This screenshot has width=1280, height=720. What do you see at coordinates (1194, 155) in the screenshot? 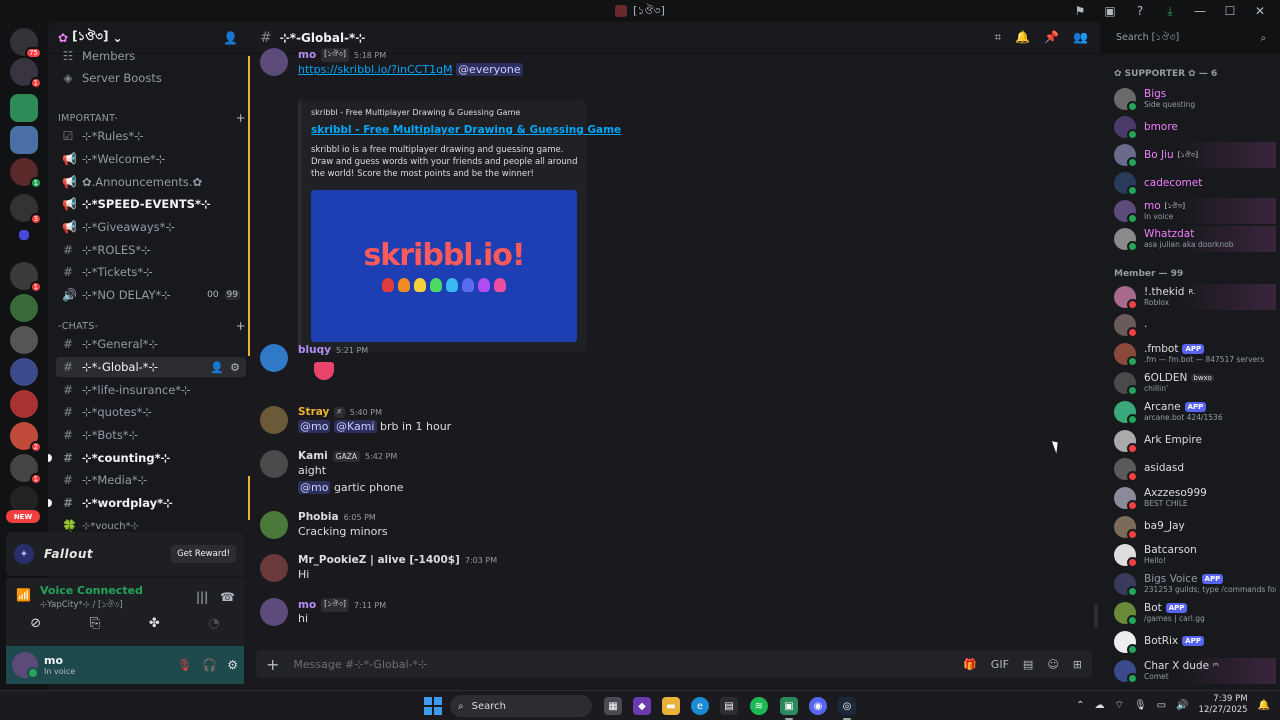
I see `member-row: Bo Jiu [১ঔ৩]` at bounding box center [1194, 155].